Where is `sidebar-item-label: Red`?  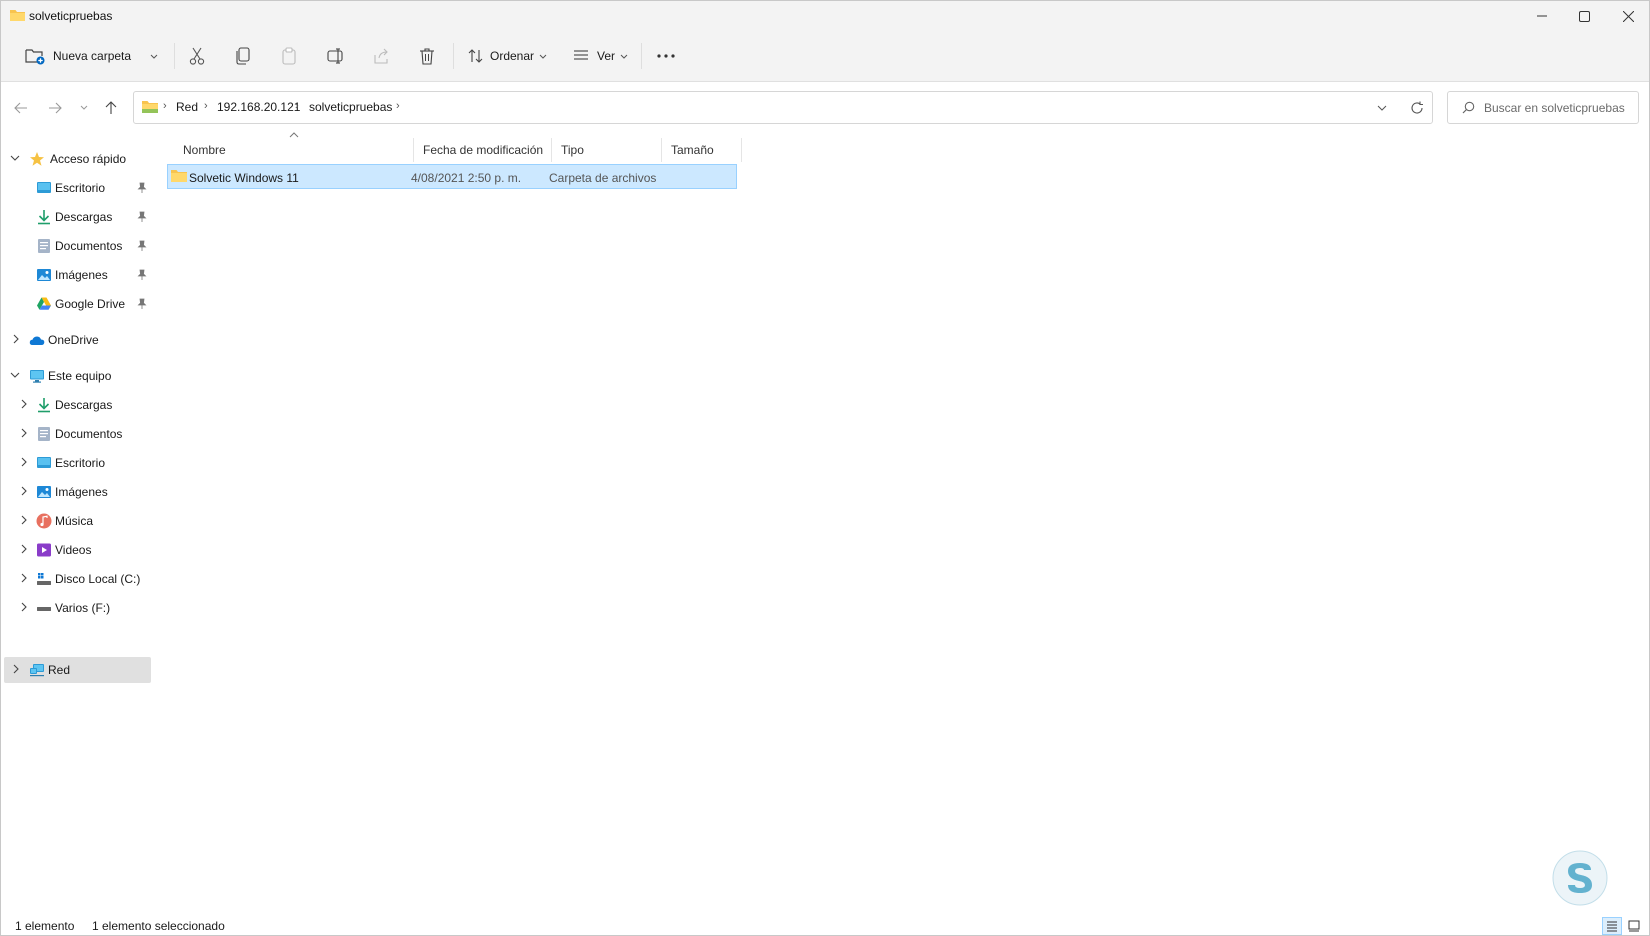
sidebar-item-label: Red is located at coordinates (59, 670).